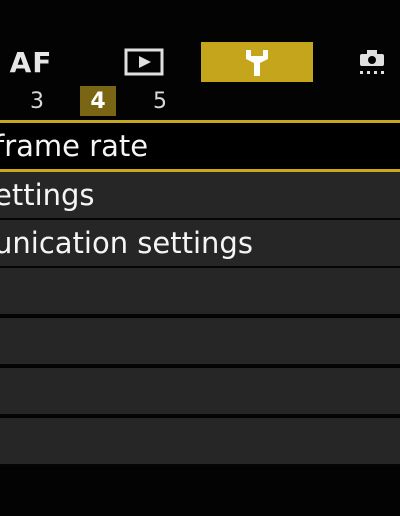  I want to click on tab-playback, so click(144, 62).